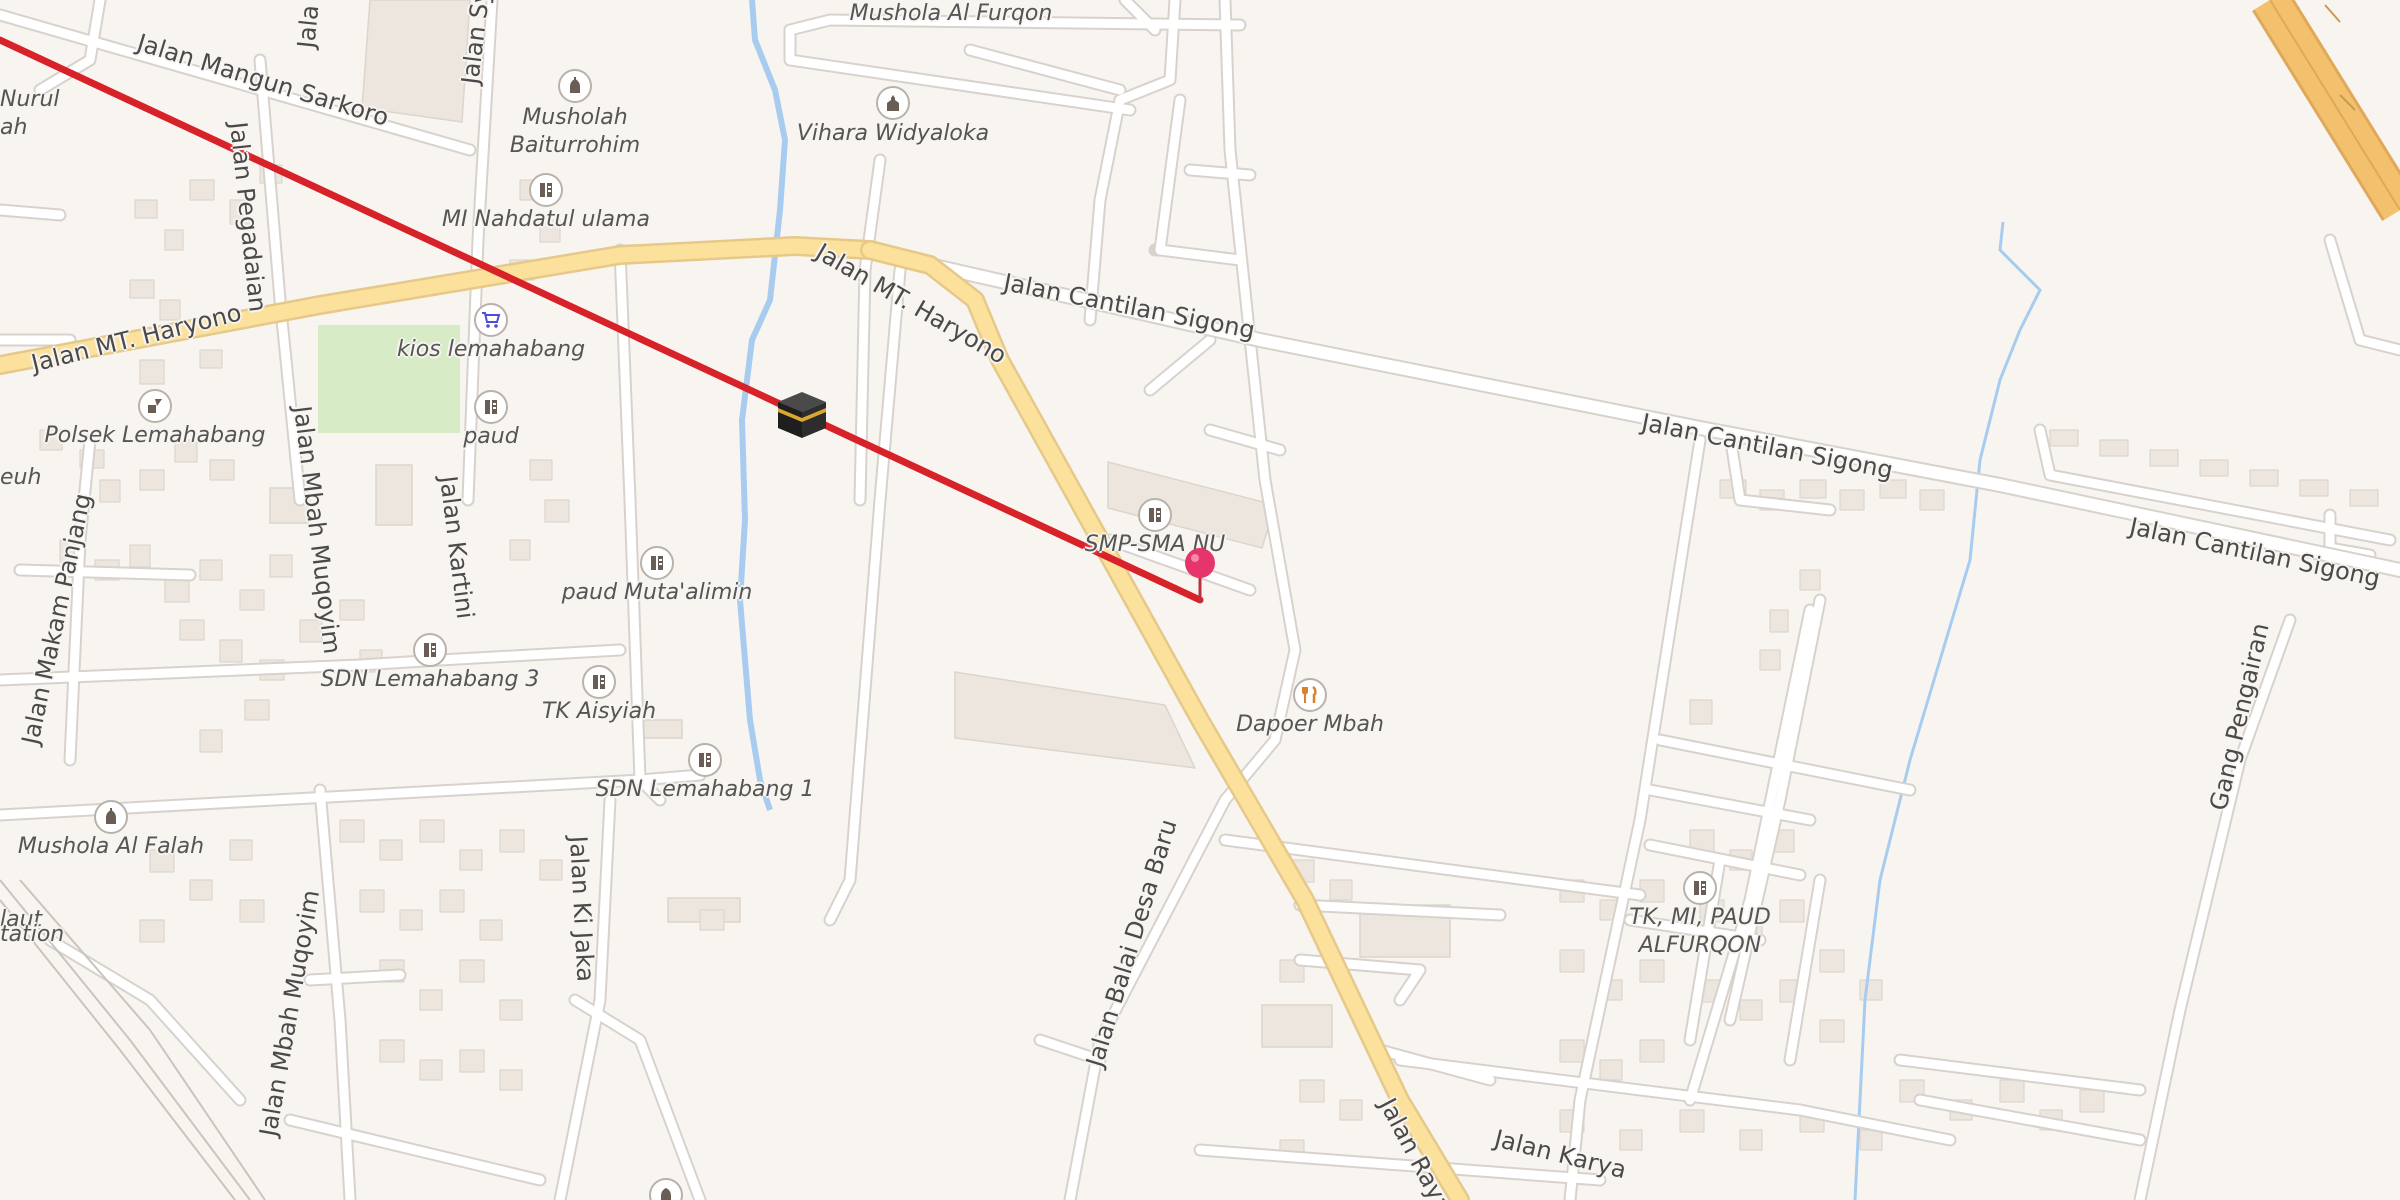  Describe the element at coordinates (21, 477) in the screenshot. I see `place-label: euh` at that location.